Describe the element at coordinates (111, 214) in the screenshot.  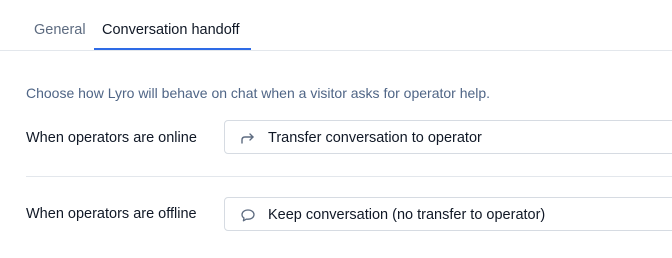
I see `offline-setting-label: When operators are offline` at that location.